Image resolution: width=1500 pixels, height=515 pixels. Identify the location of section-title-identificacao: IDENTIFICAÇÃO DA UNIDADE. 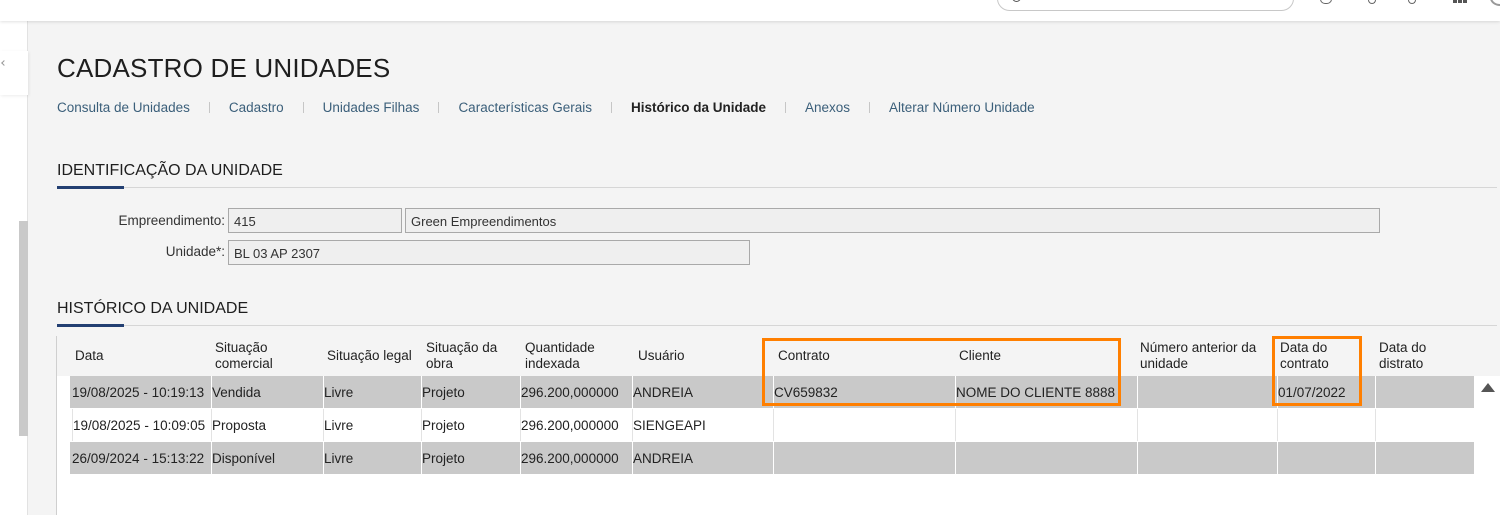
(170, 170).